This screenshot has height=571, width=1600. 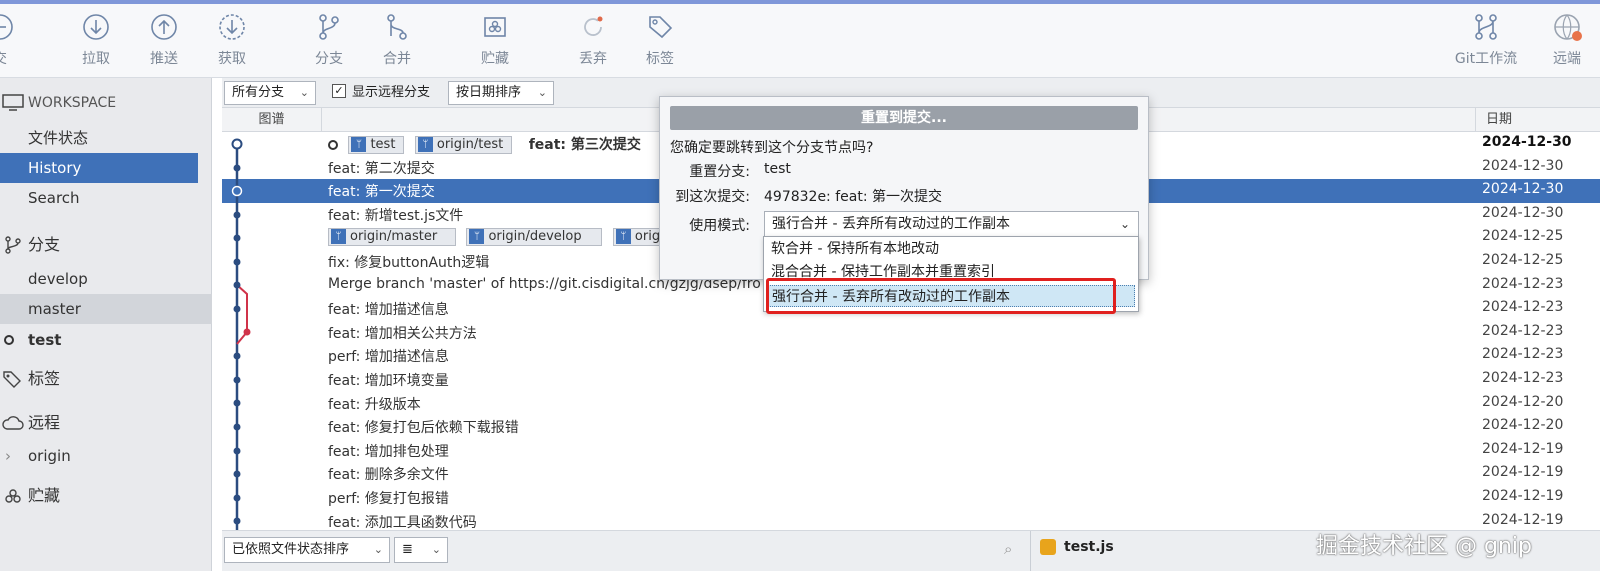 I want to click on pull-button: 拉取, so click(x=96, y=40).